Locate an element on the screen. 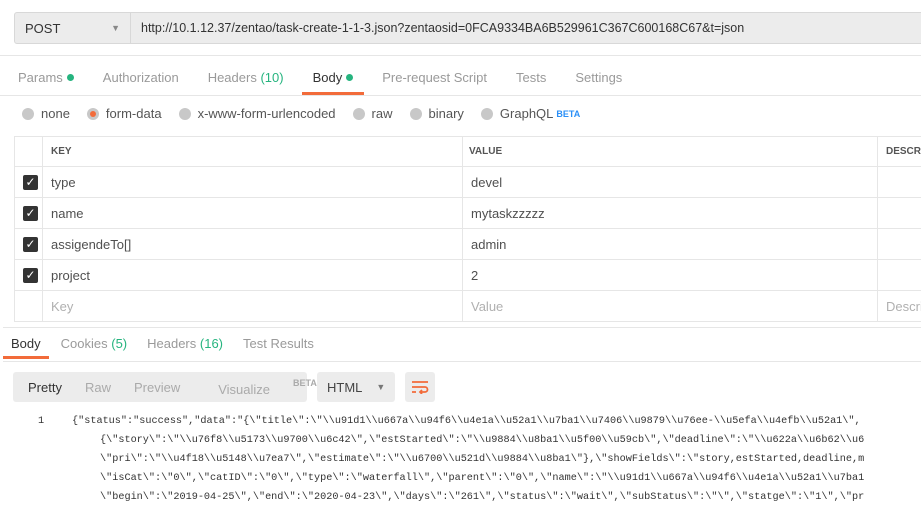 This screenshot has height=507, width=921. format-select: HTML ▼ is located at coordinates (356, 387).